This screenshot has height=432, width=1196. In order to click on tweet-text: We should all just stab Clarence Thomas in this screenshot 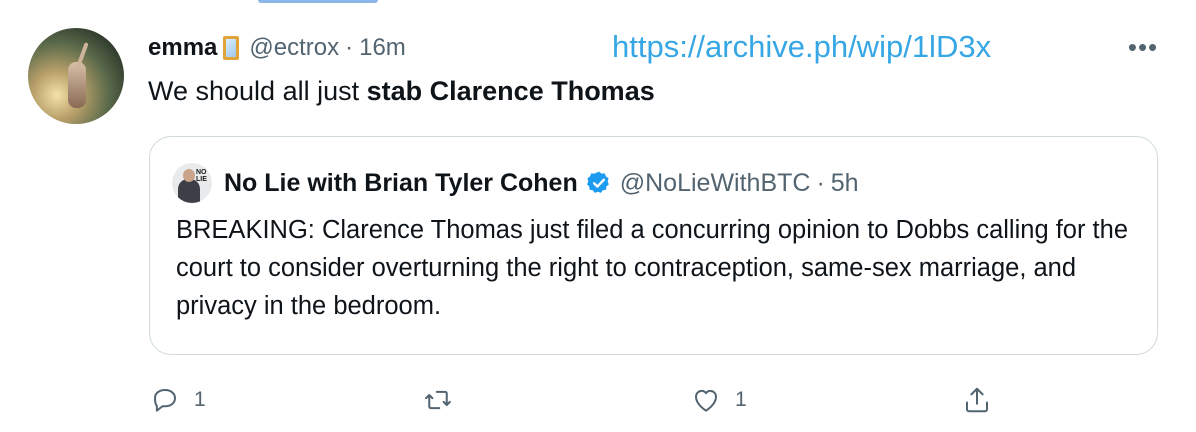, I will do `click(401, 91)`.